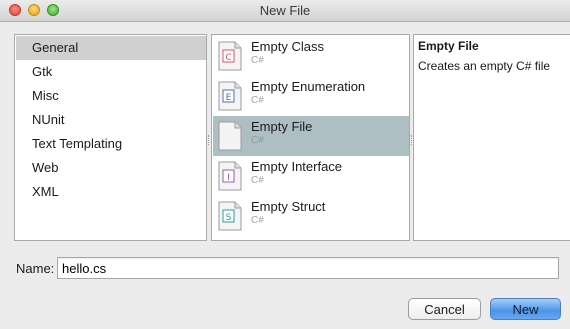  I want to click on svg-text: I, so click(228, 178).